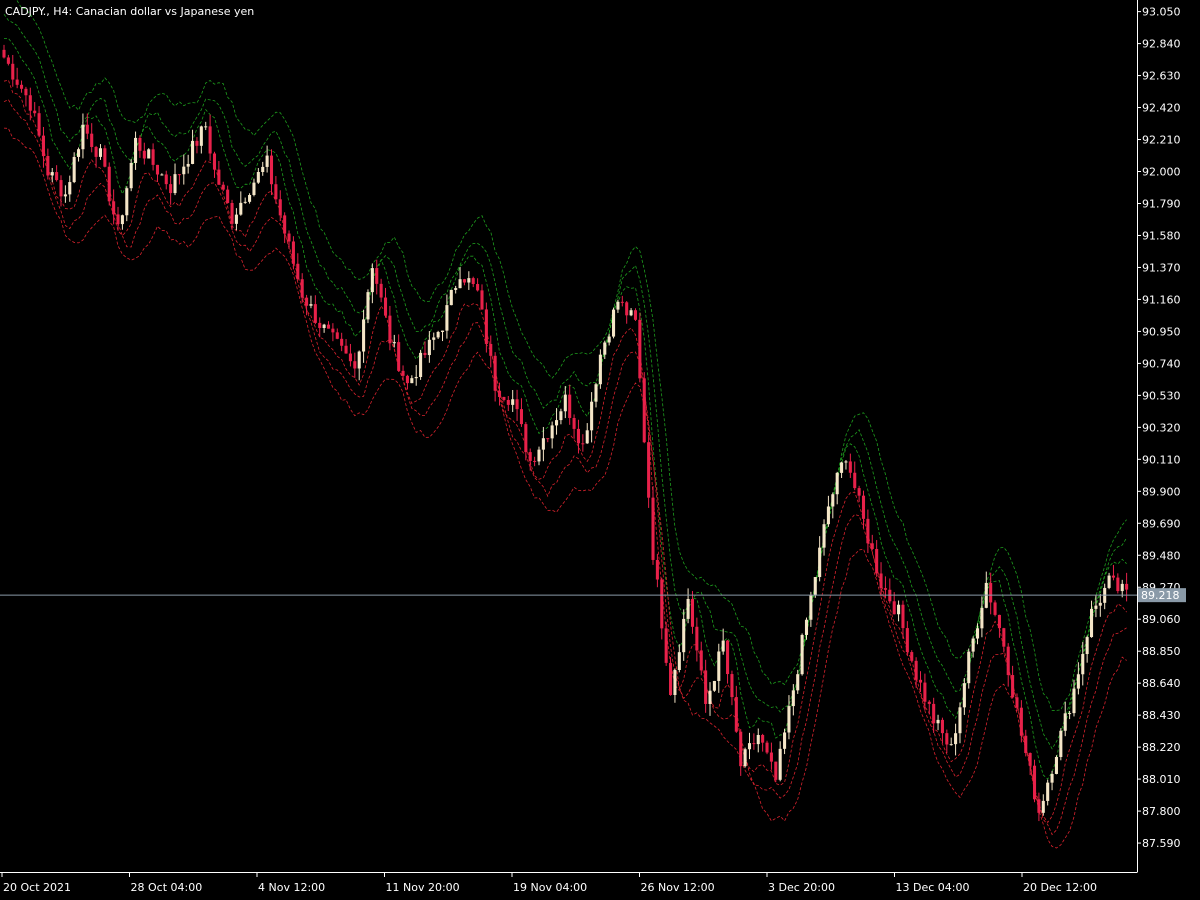 This screenshot has height=900, width=1200. What do you see at coordinates (1162, 595) in the screenshot?
I see `current-price-label: 89.218` at bounding box center [1162, 595].